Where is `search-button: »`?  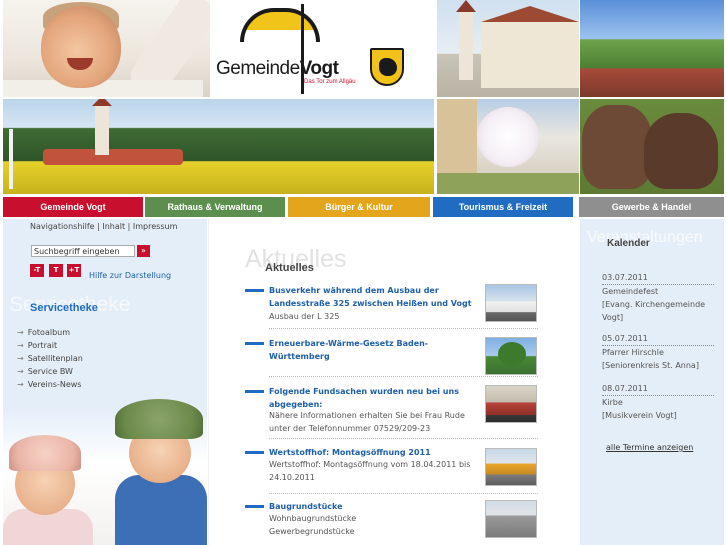 search-button: » is located at coordinates (143, 251).